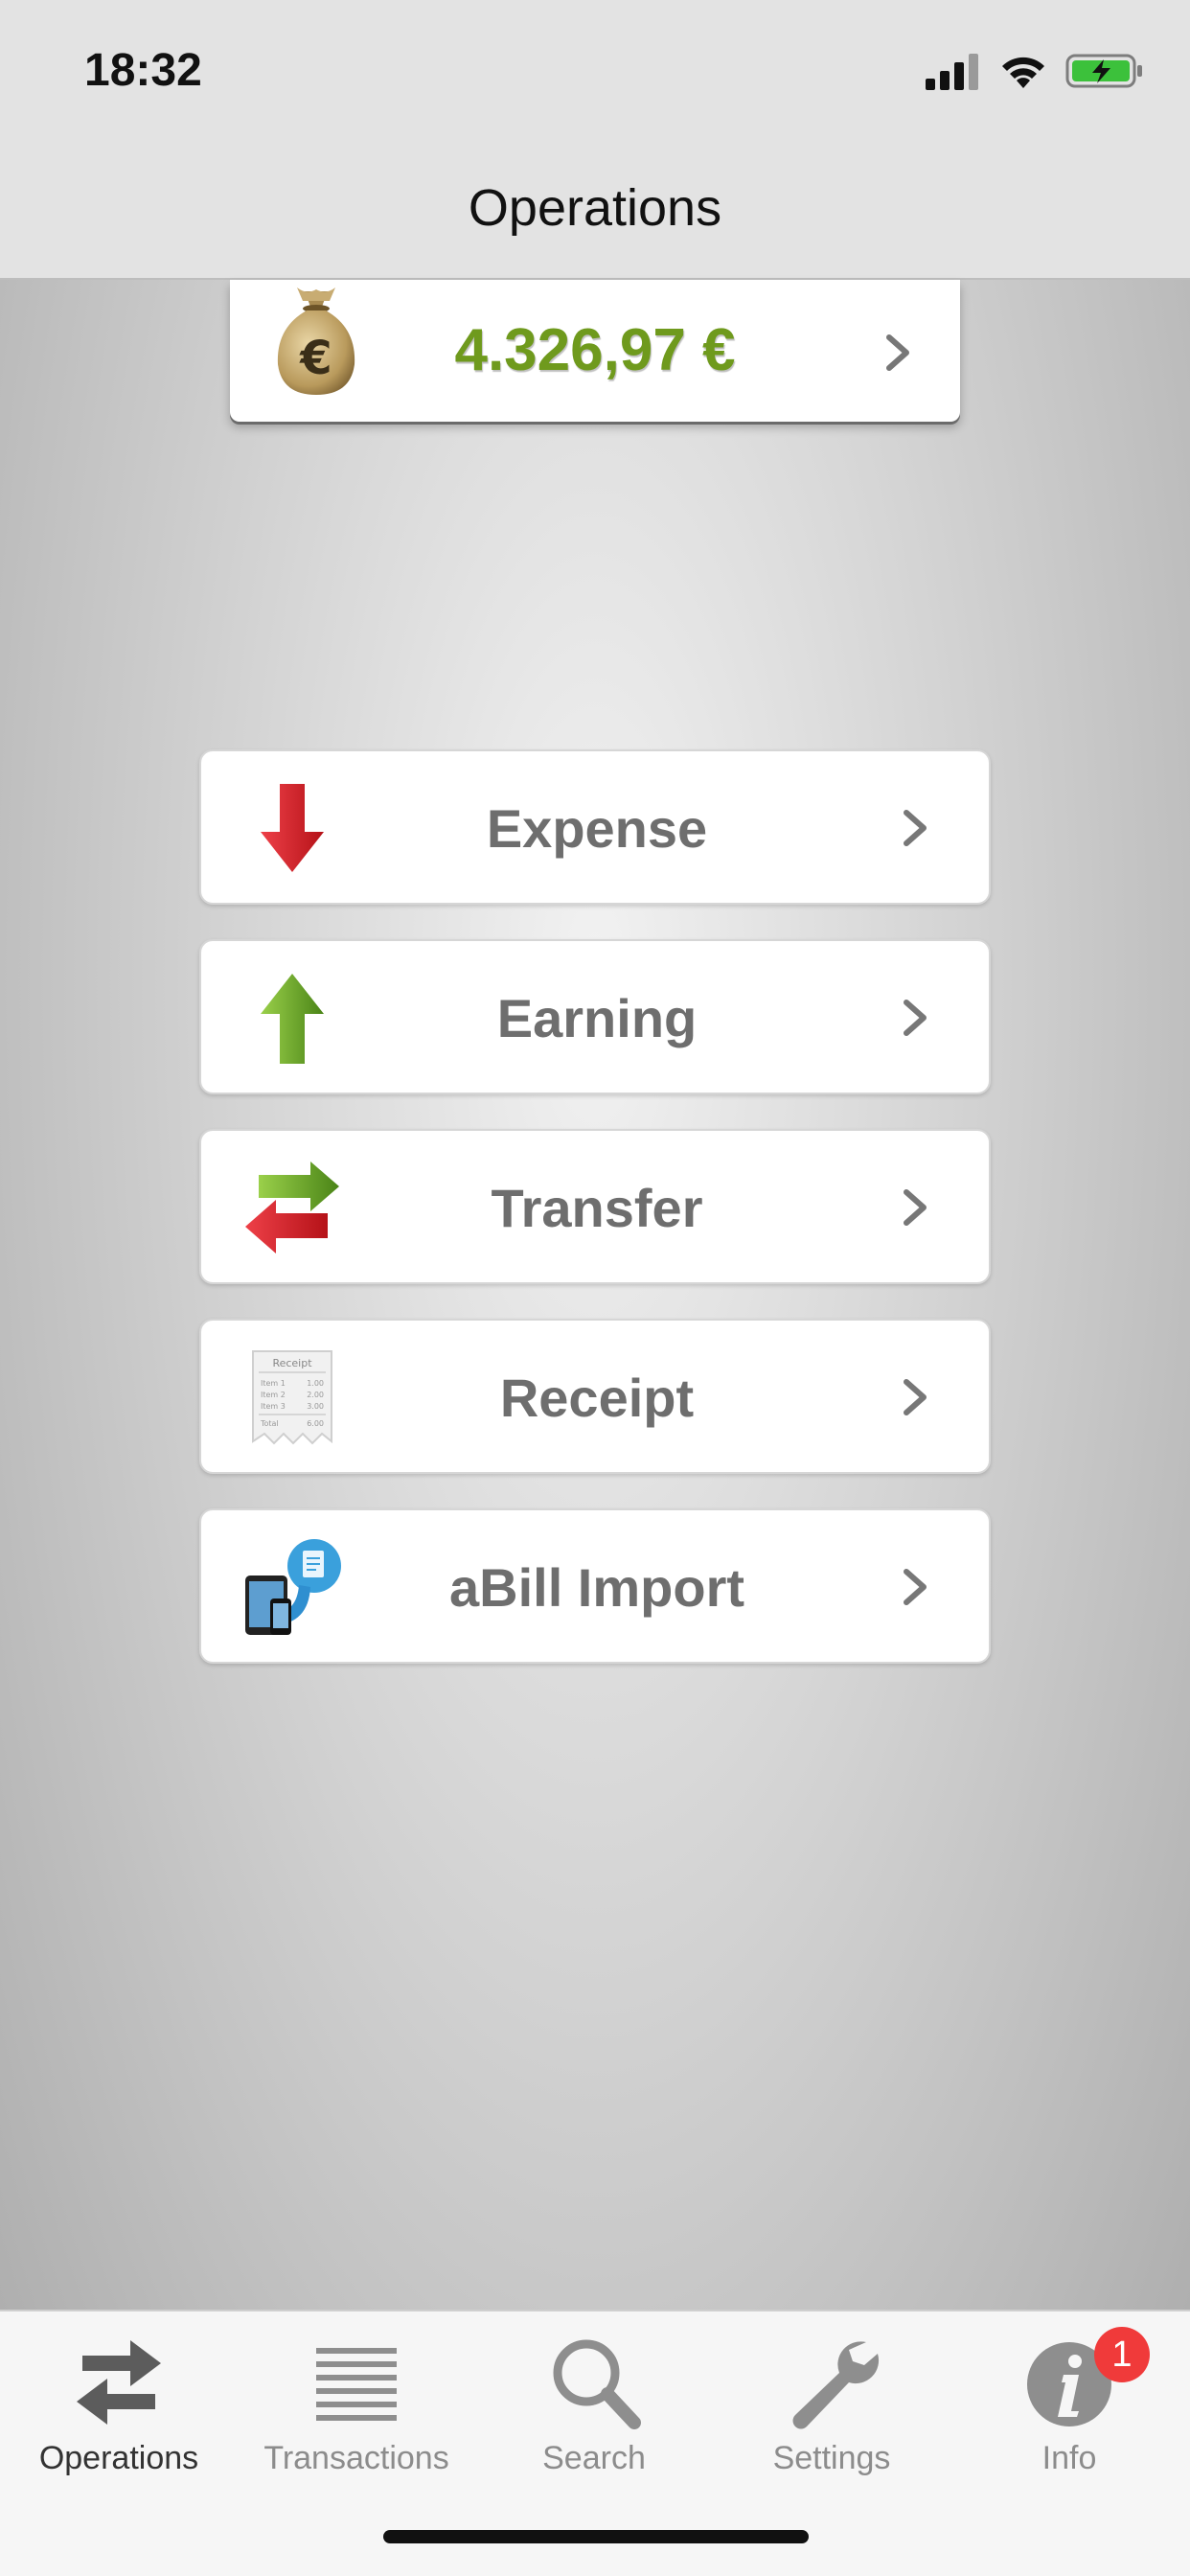 This screenshot has height=2576, width=1190. What do you see at coordinates (1104, 73) in the screenshot?
I see `battery-charging-icon` at bounding box center [1104, 73].